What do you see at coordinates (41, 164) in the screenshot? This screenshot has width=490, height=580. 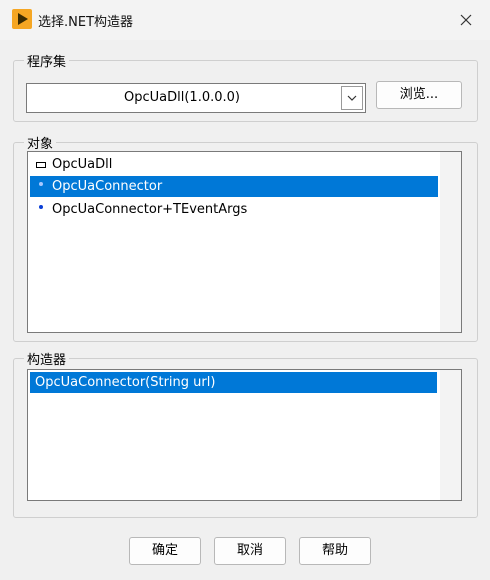 I see `class-icon` at bounding box center [41, 164].